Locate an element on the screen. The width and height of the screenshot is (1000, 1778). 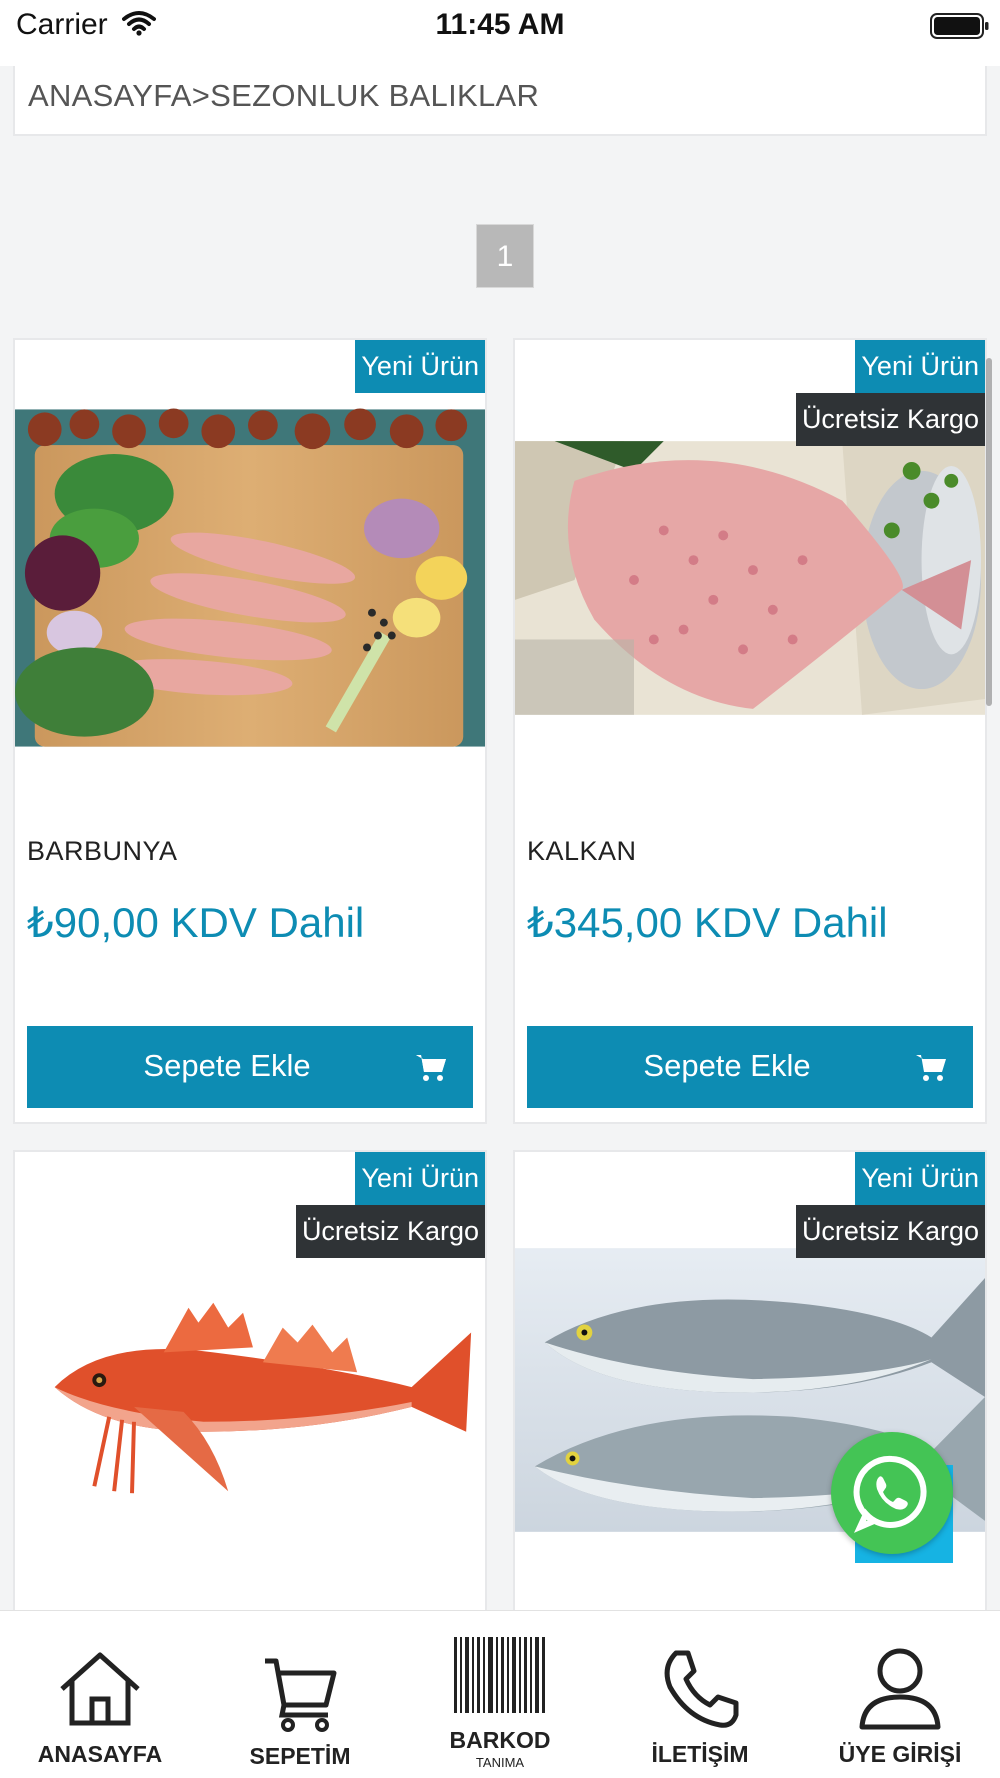
tab-contact: İLETİŞİM is located at coordinates (700, 1694).